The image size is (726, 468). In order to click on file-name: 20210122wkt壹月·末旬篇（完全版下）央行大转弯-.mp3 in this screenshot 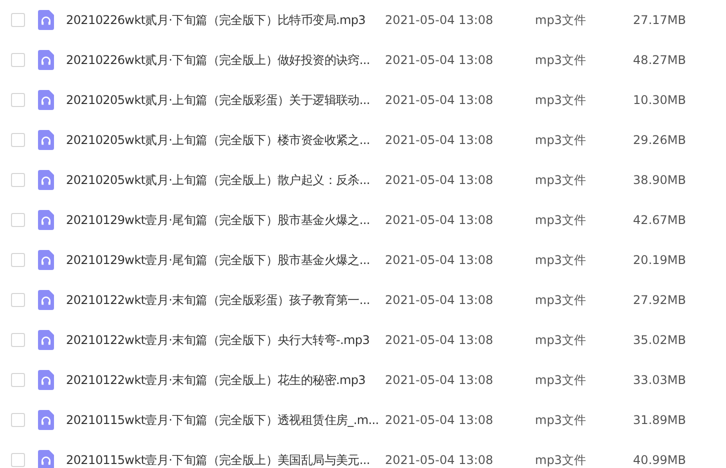, I will do `click(225, 340)`.